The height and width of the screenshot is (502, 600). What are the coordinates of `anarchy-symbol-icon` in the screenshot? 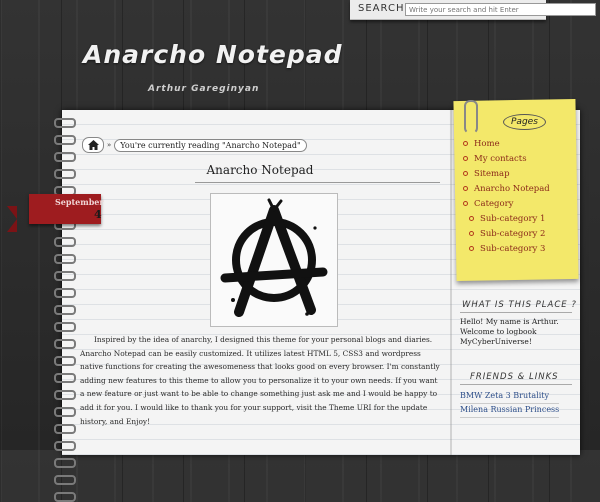 It's located at (274, 257).